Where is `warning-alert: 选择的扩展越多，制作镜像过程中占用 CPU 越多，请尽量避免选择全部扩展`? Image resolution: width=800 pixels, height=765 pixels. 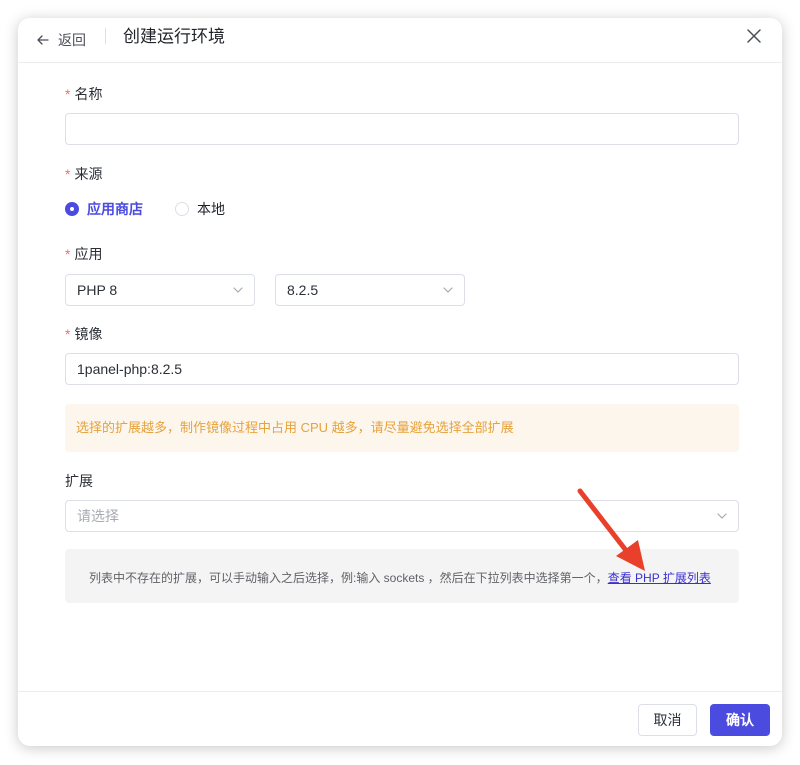 warning-alert: 选择的扩展越多，制作镜像过程中占用 CPU 越多，请尽量避免选择全部扩展 is located at coordinates (402, 428).